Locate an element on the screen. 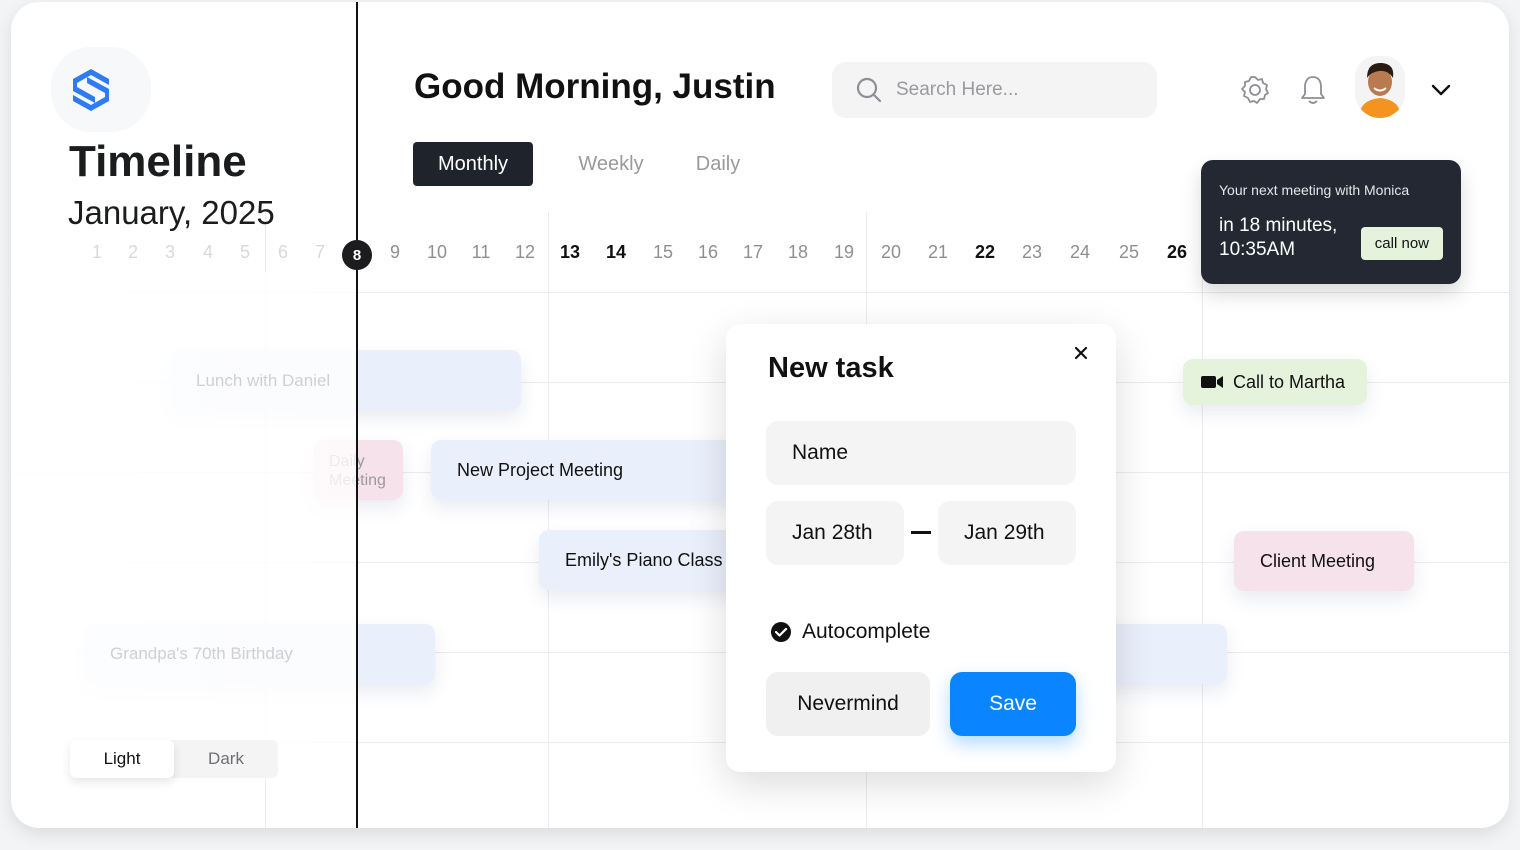  user-avatar-icon is located at coordinates (1380, 87).